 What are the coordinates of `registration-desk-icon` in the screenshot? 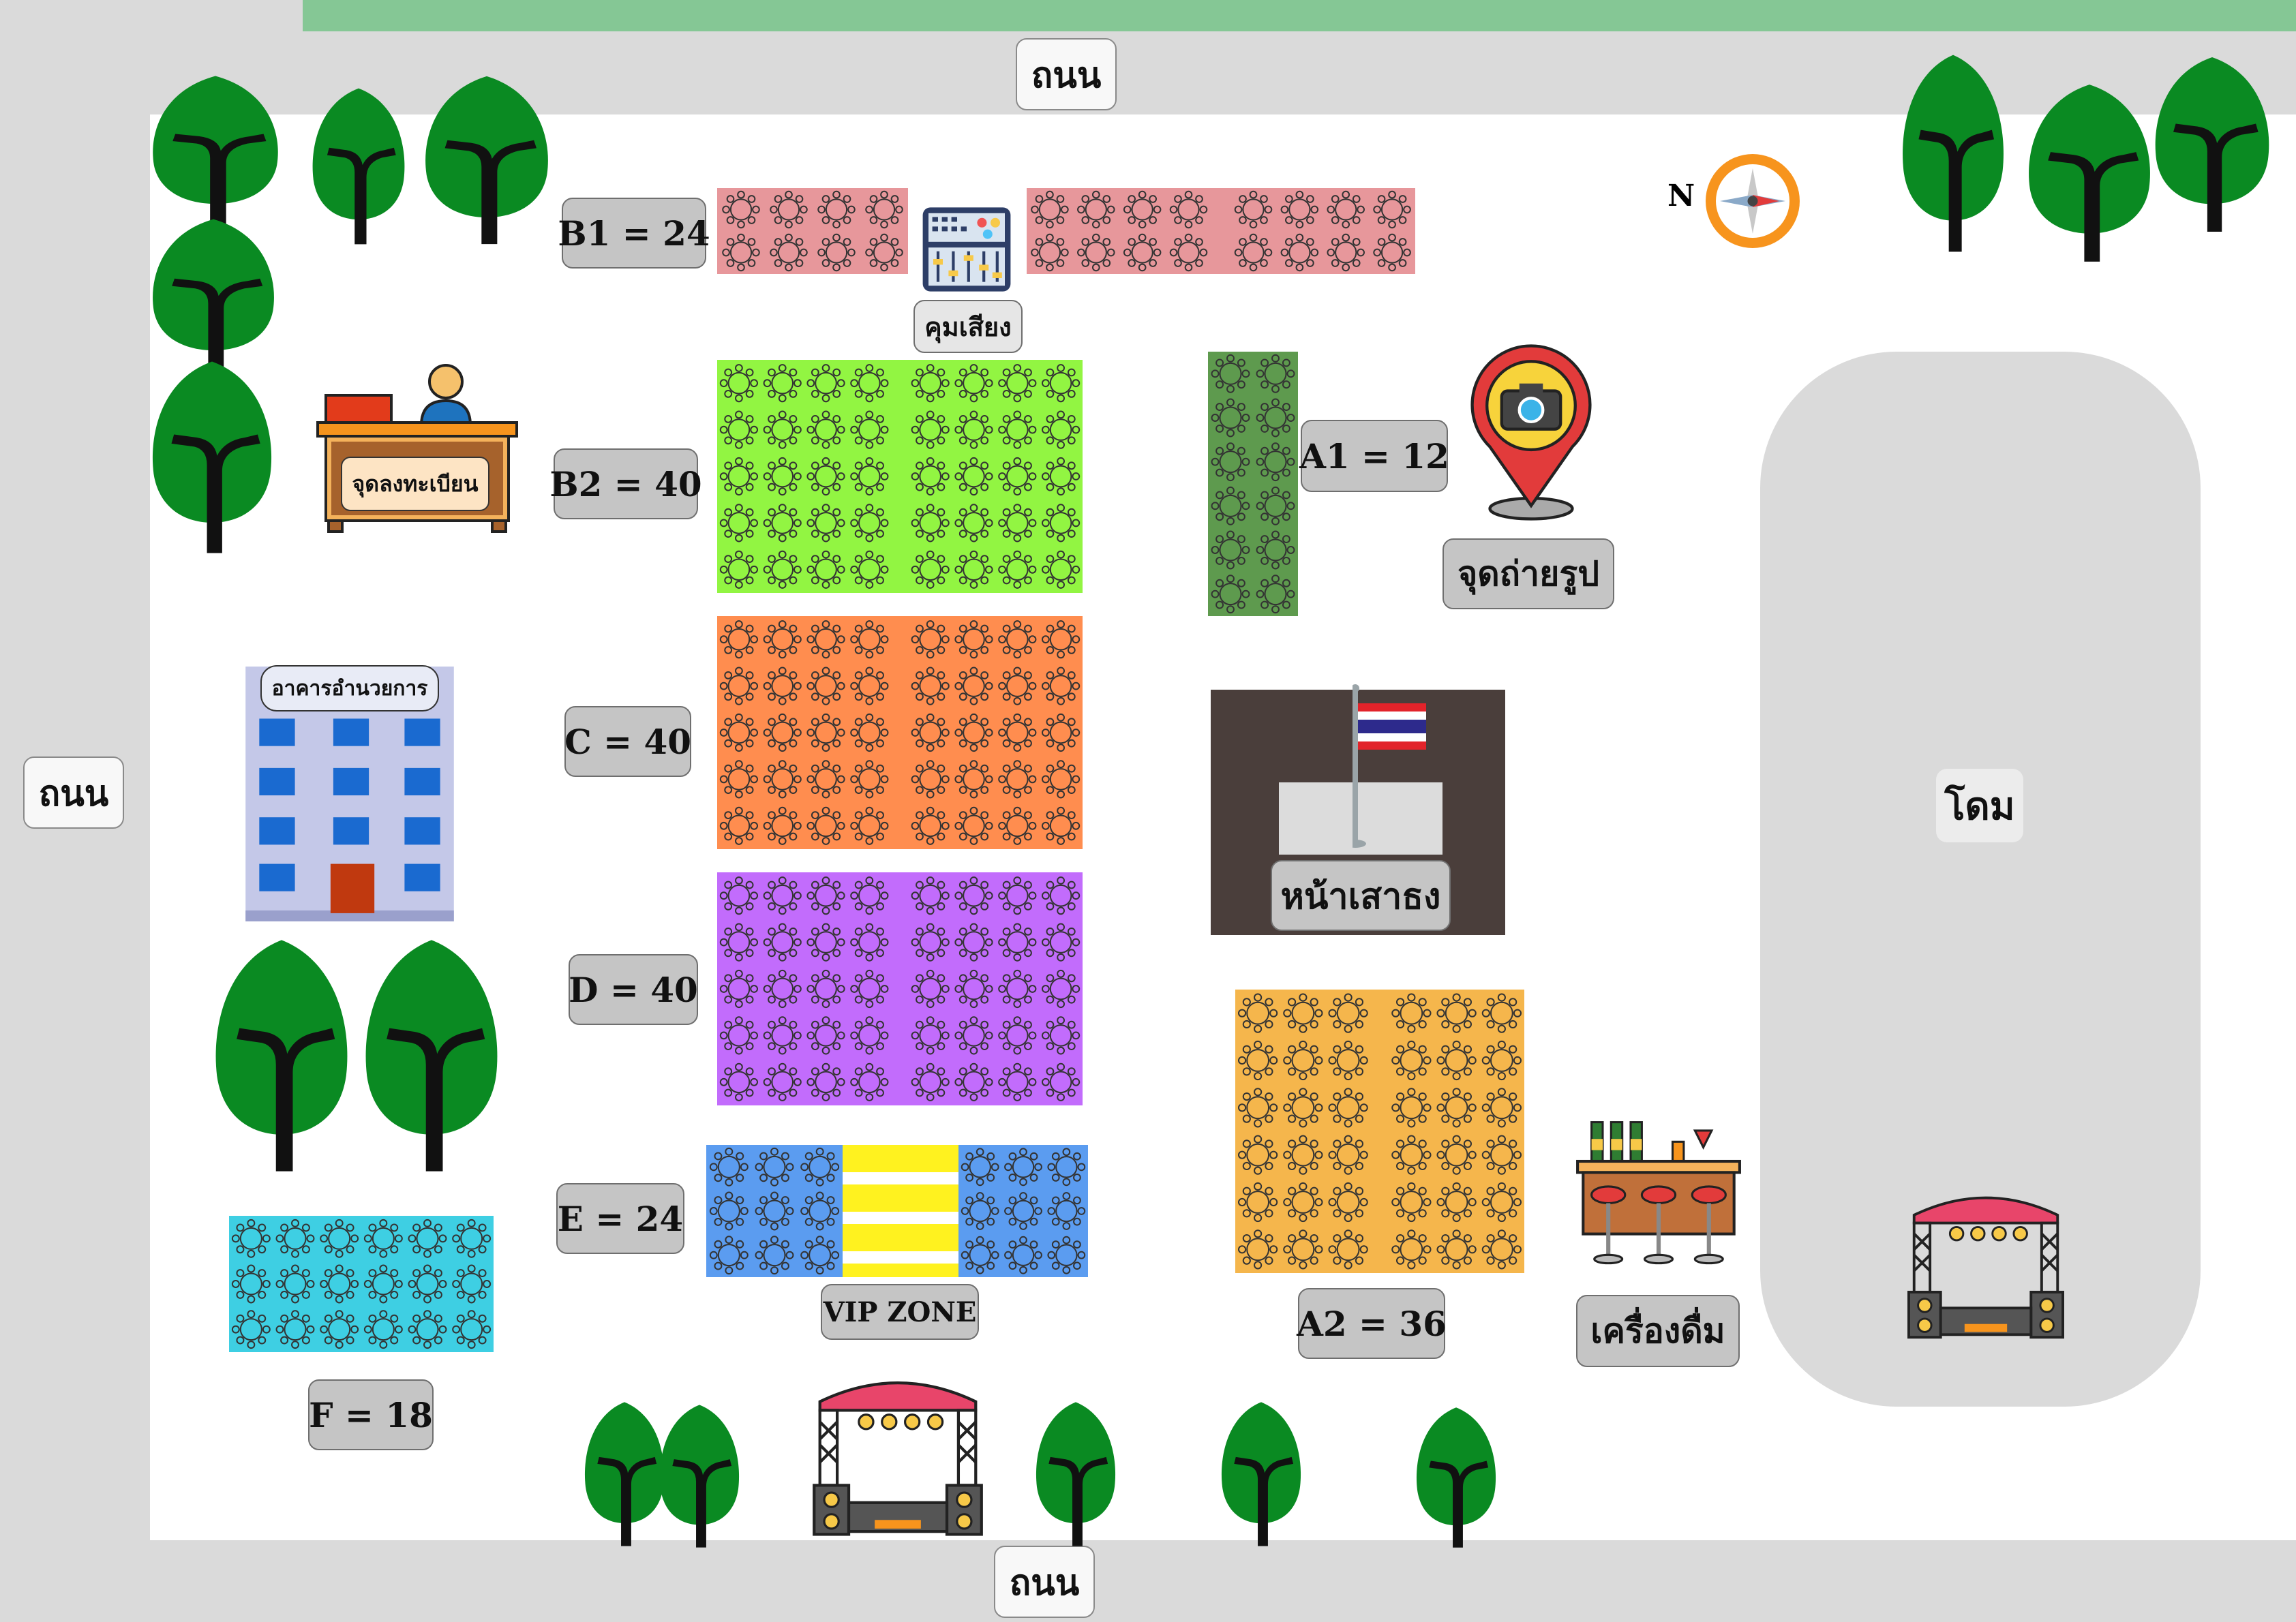 It's located at (417, 441).